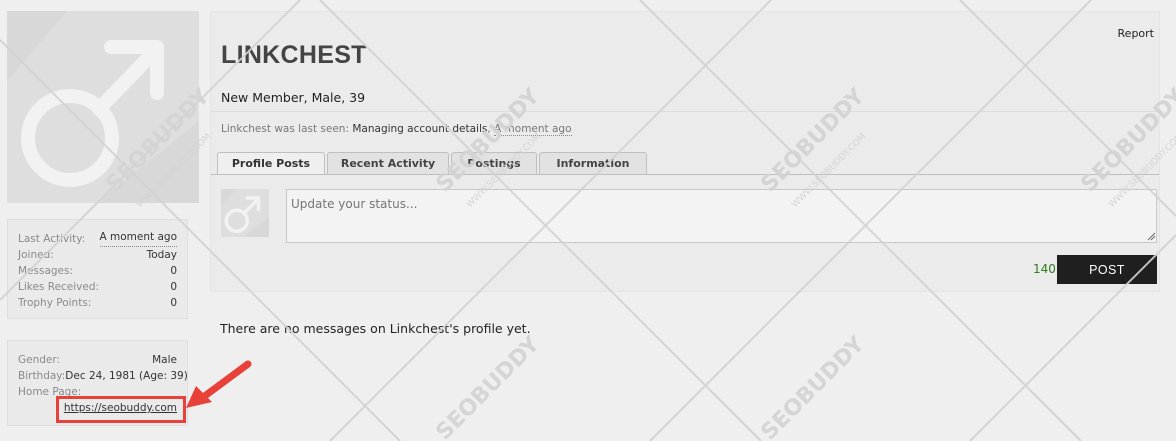 The height and width of the screenshot is (441, 1176). What do you see at coordinates (388, 163) in the screenshot?
I see `tab-recent-activity: Recent Activity` at bounding box center [388, 163].